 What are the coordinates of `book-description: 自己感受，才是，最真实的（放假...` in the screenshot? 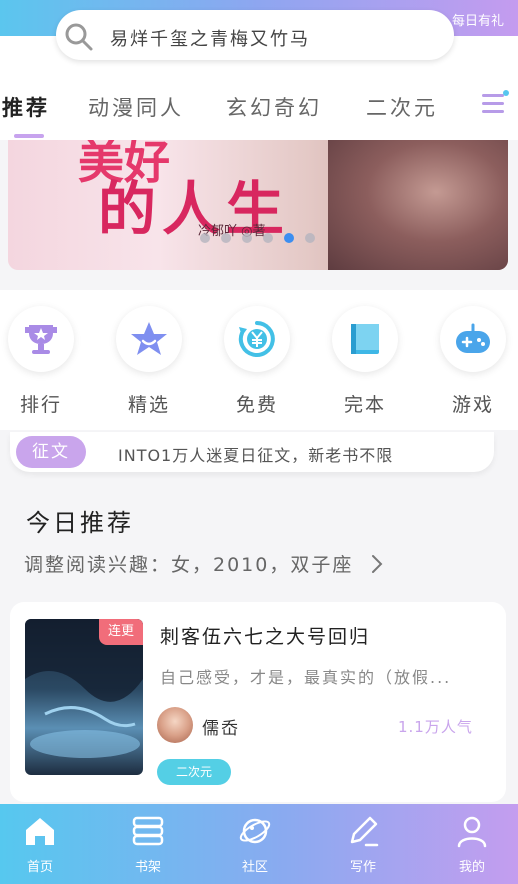 It's located at (306, 677).